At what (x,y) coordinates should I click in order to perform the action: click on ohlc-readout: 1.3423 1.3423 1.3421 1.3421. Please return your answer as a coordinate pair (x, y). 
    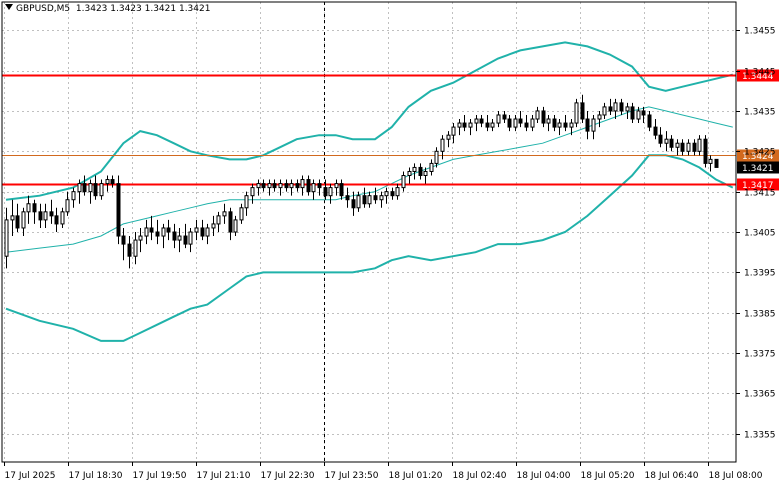
    Looking at the image, I should click on (143, 9).